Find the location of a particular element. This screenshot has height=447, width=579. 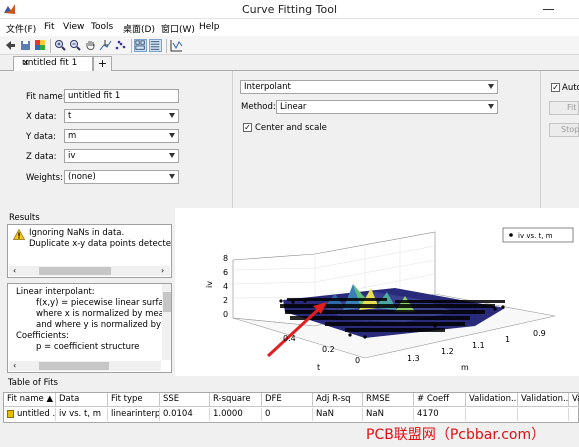

col-fit-type: Fit type is located at coordinates (134, 400).